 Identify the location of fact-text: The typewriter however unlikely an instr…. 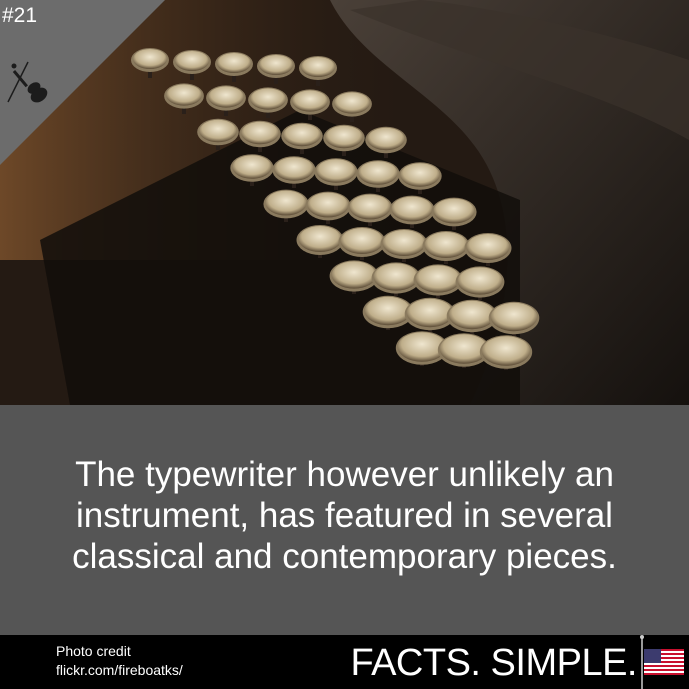
(344, 515).